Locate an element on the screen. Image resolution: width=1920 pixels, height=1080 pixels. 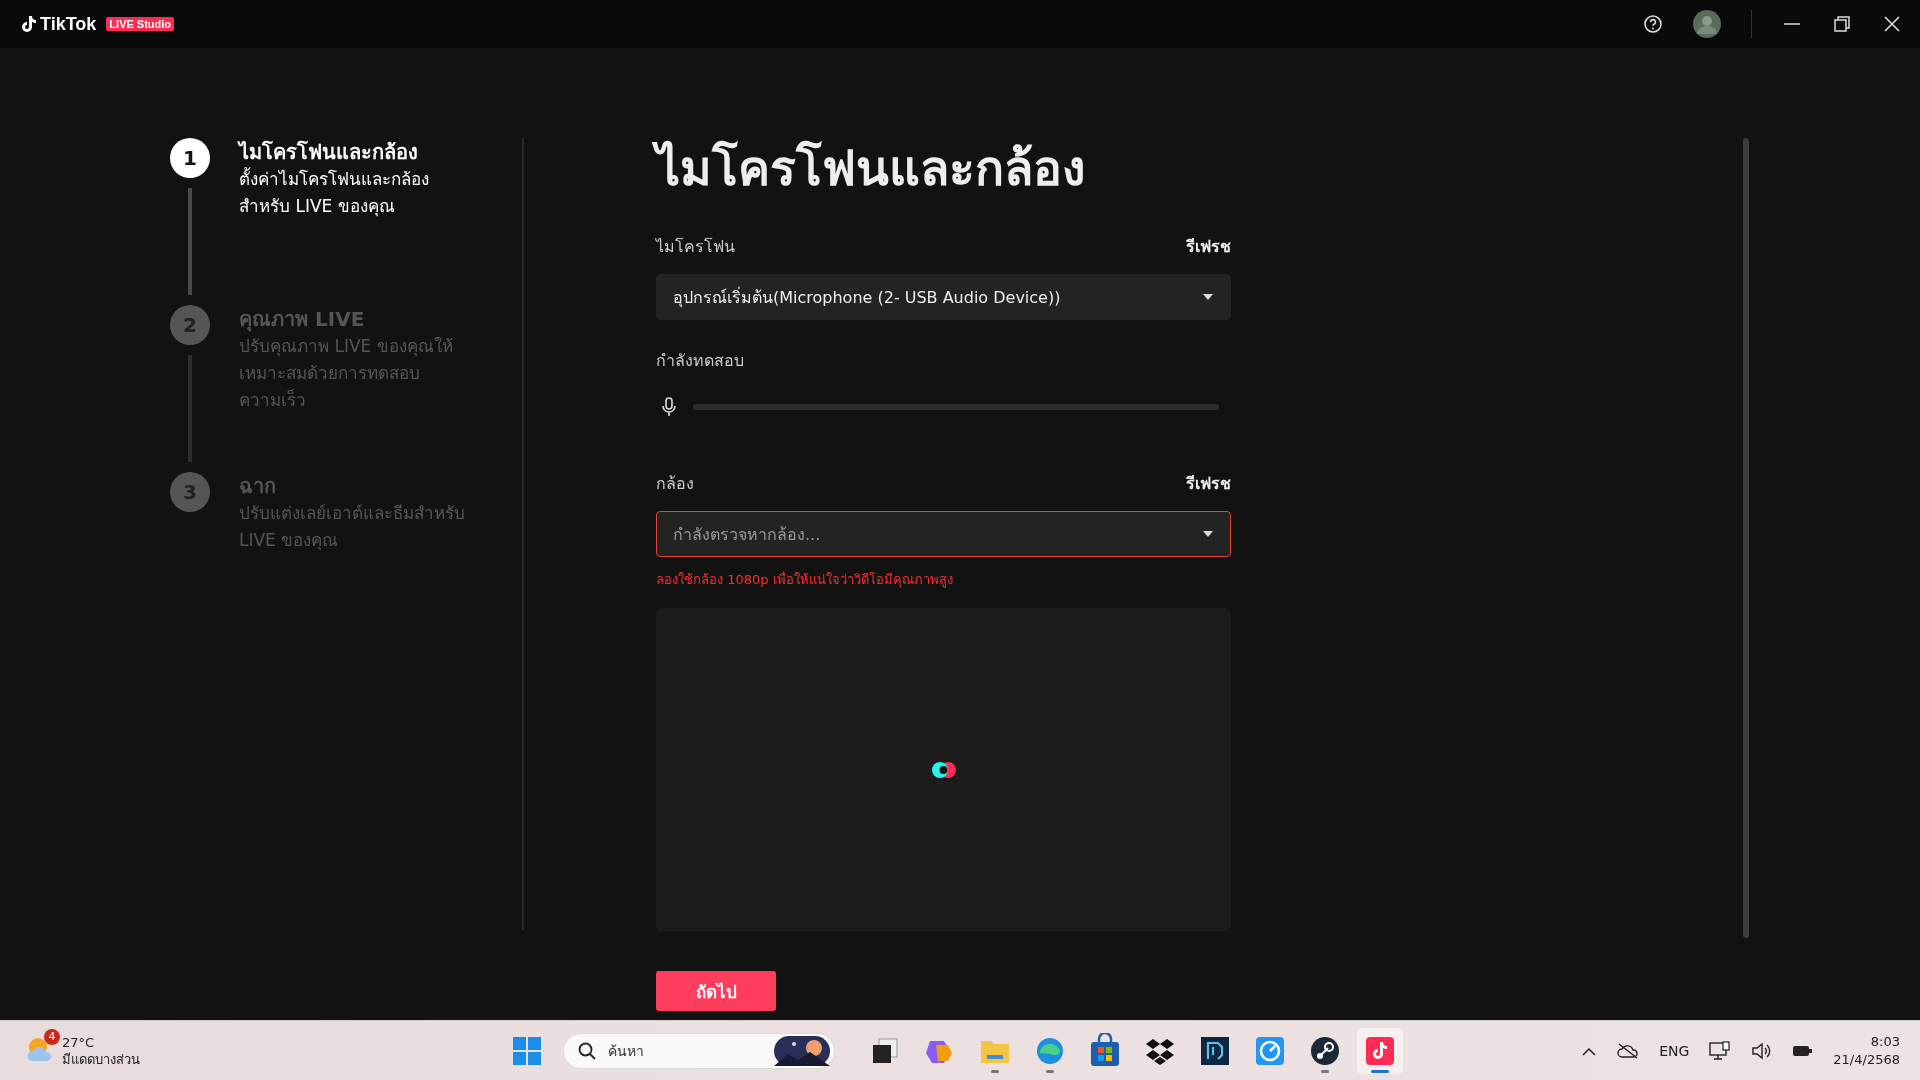
dropdown-field: อุปกรณ์เริ่มต้น(Microphone (2- USB Audio Device)) is located at coordinates (943, 297).